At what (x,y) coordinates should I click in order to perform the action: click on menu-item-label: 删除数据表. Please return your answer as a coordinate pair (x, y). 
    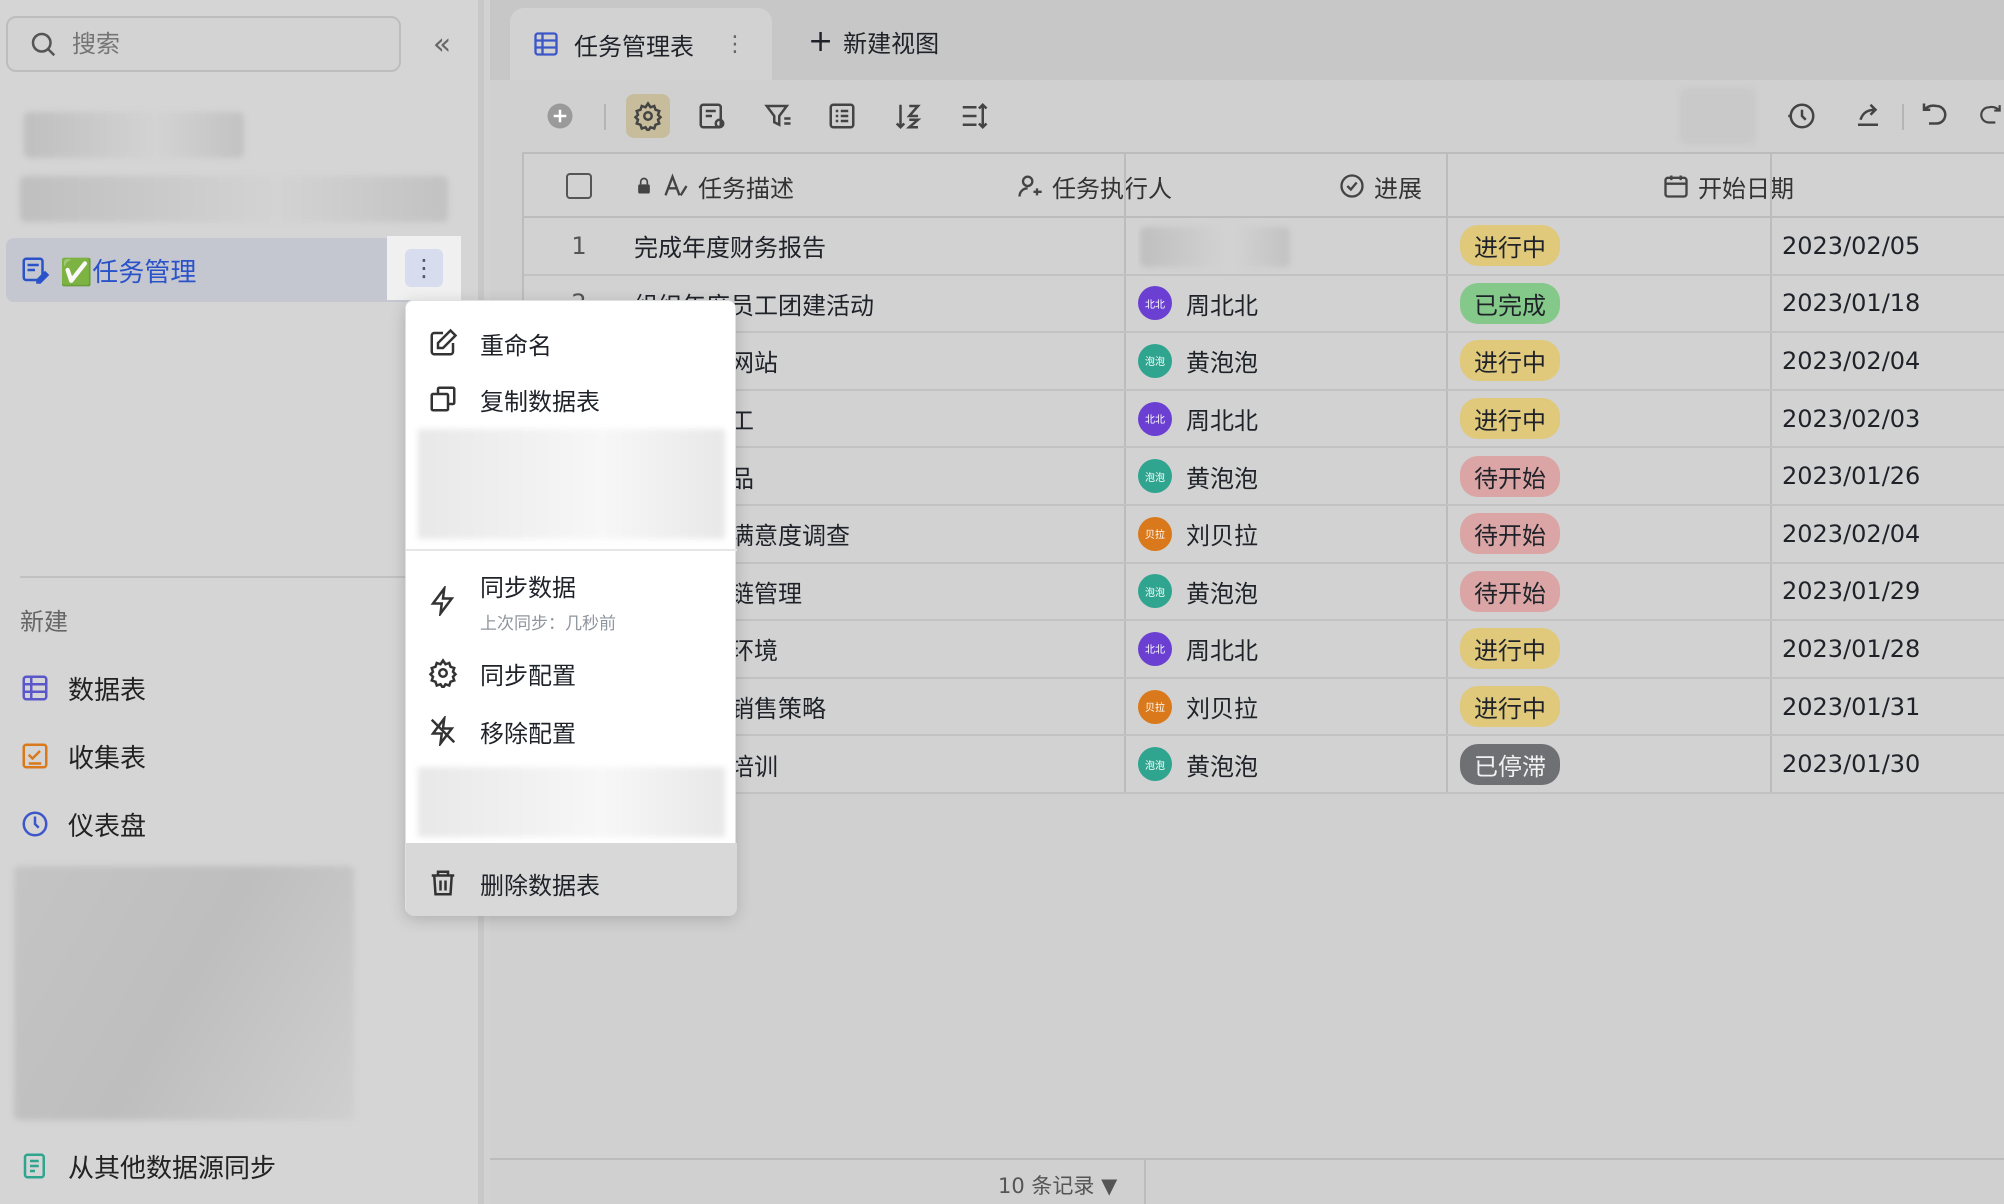
    Looking at the image, I should click on (540, 885).